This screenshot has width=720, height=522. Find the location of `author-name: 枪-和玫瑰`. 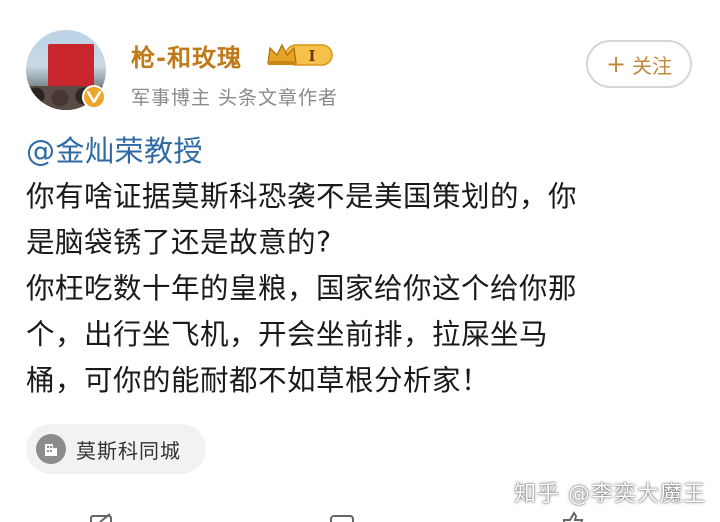

author-name: 枪-和玫瑰 is located at coordinates (186, 55).